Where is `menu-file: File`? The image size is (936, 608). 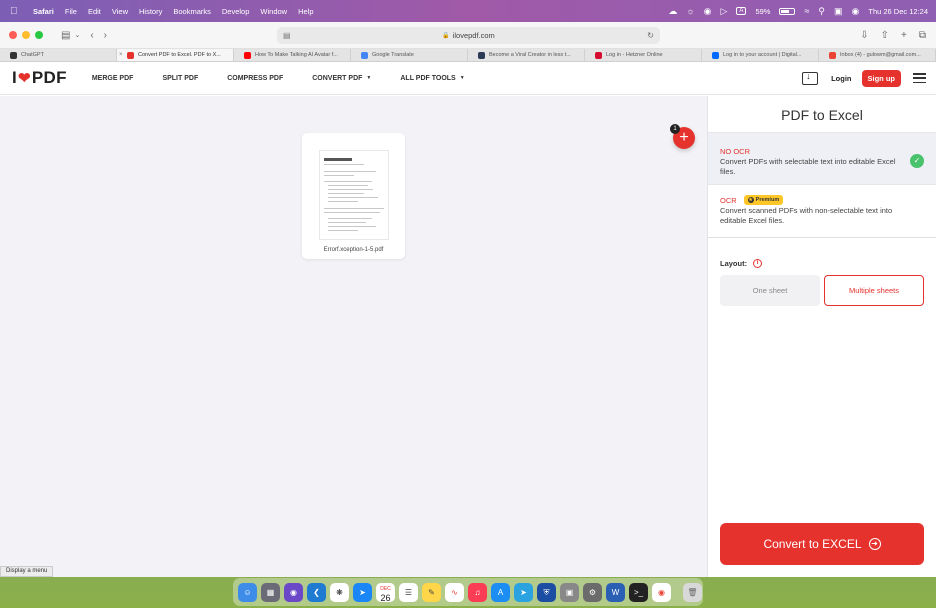
menu-file: File is located at coordinates (71, 11).